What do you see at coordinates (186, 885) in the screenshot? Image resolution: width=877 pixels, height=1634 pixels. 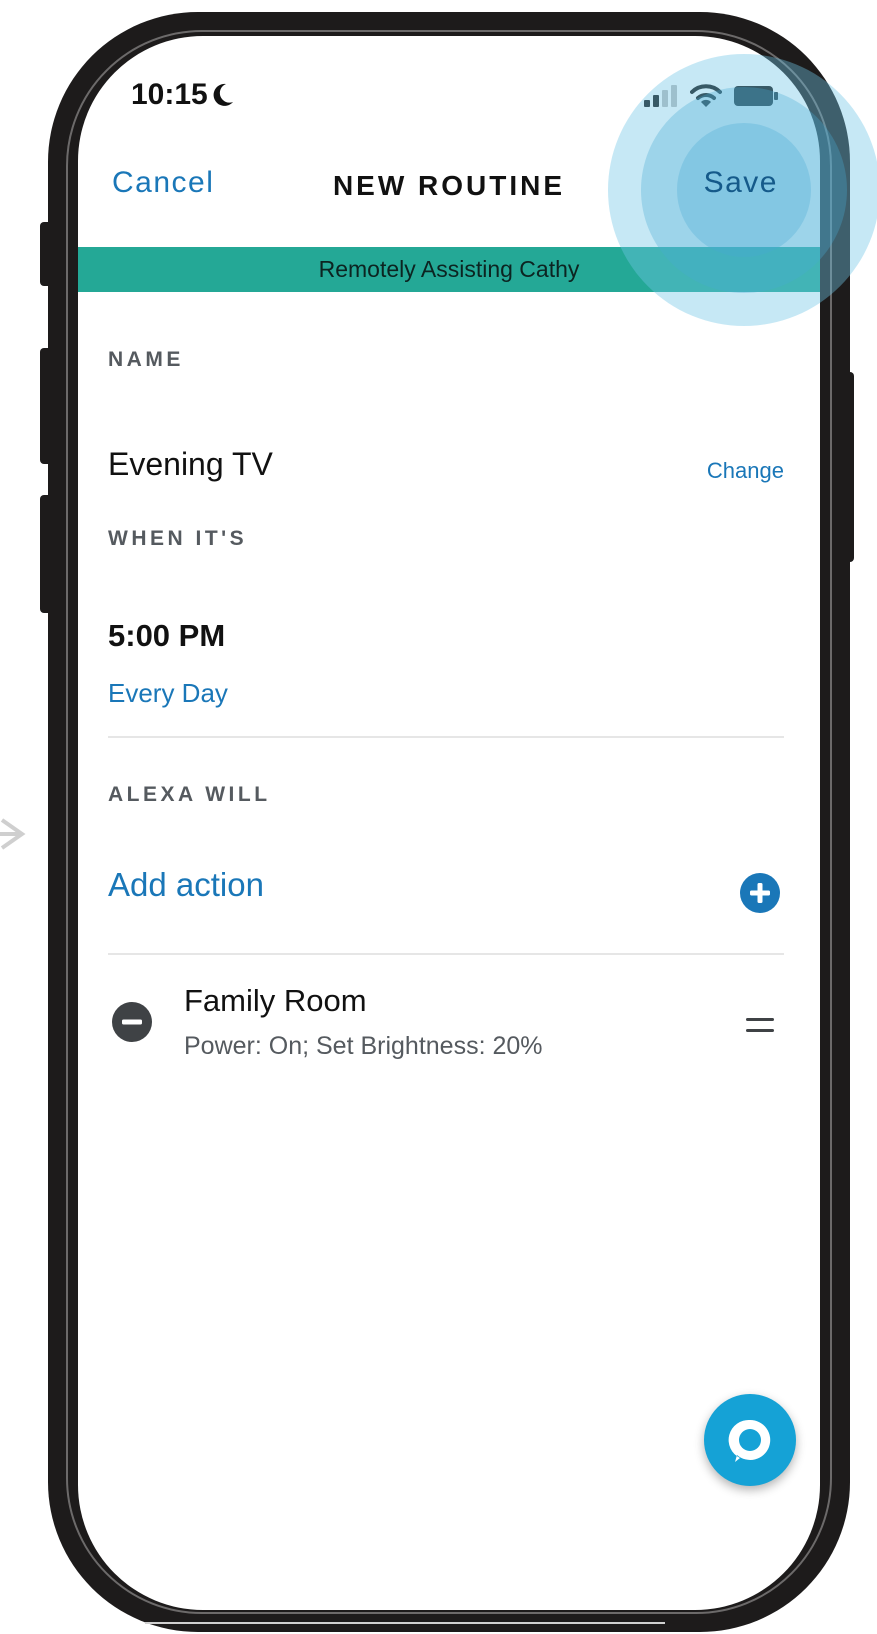 I see `add-action-button: Add action` at bounding box center [186, 885].